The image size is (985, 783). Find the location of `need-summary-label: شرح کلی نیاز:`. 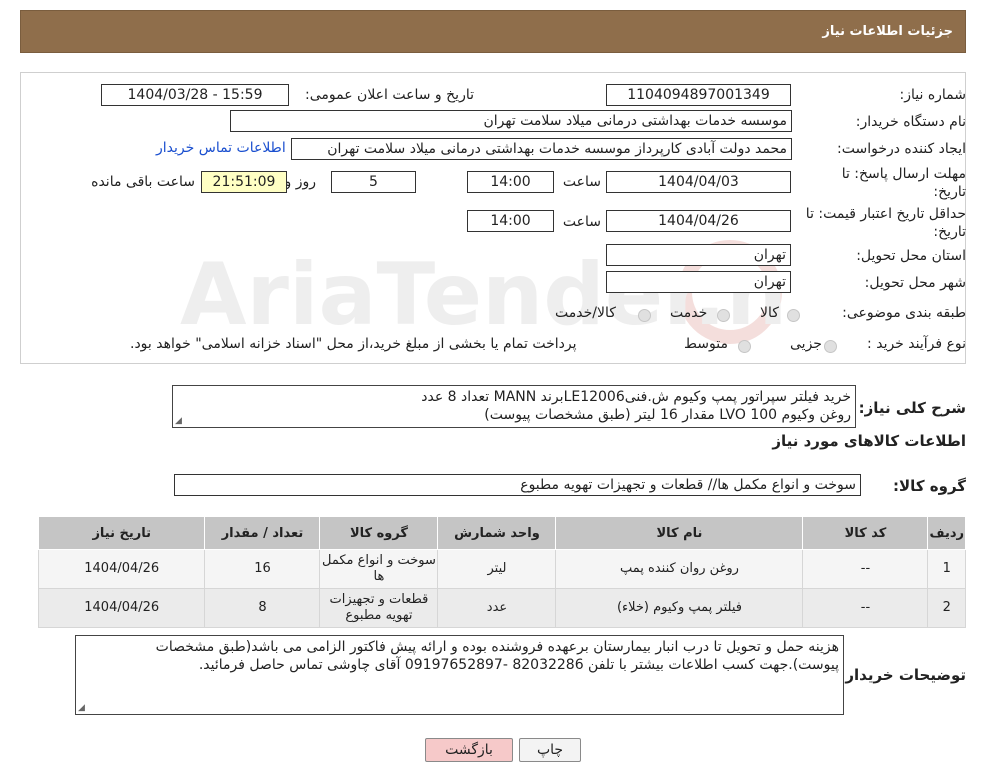

need-summary-label: شرح کلی نیاز: is located at coordinates (912, 408).